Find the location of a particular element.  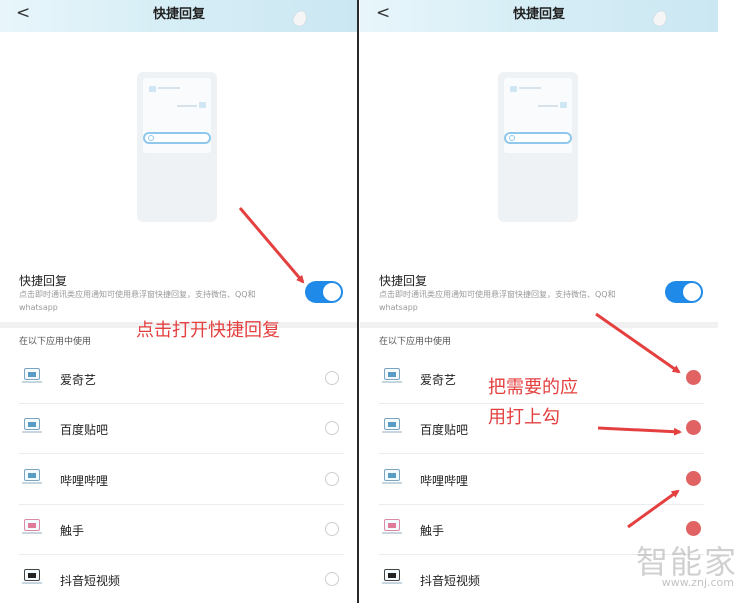

section-divider is located at coordinates (539, 325).